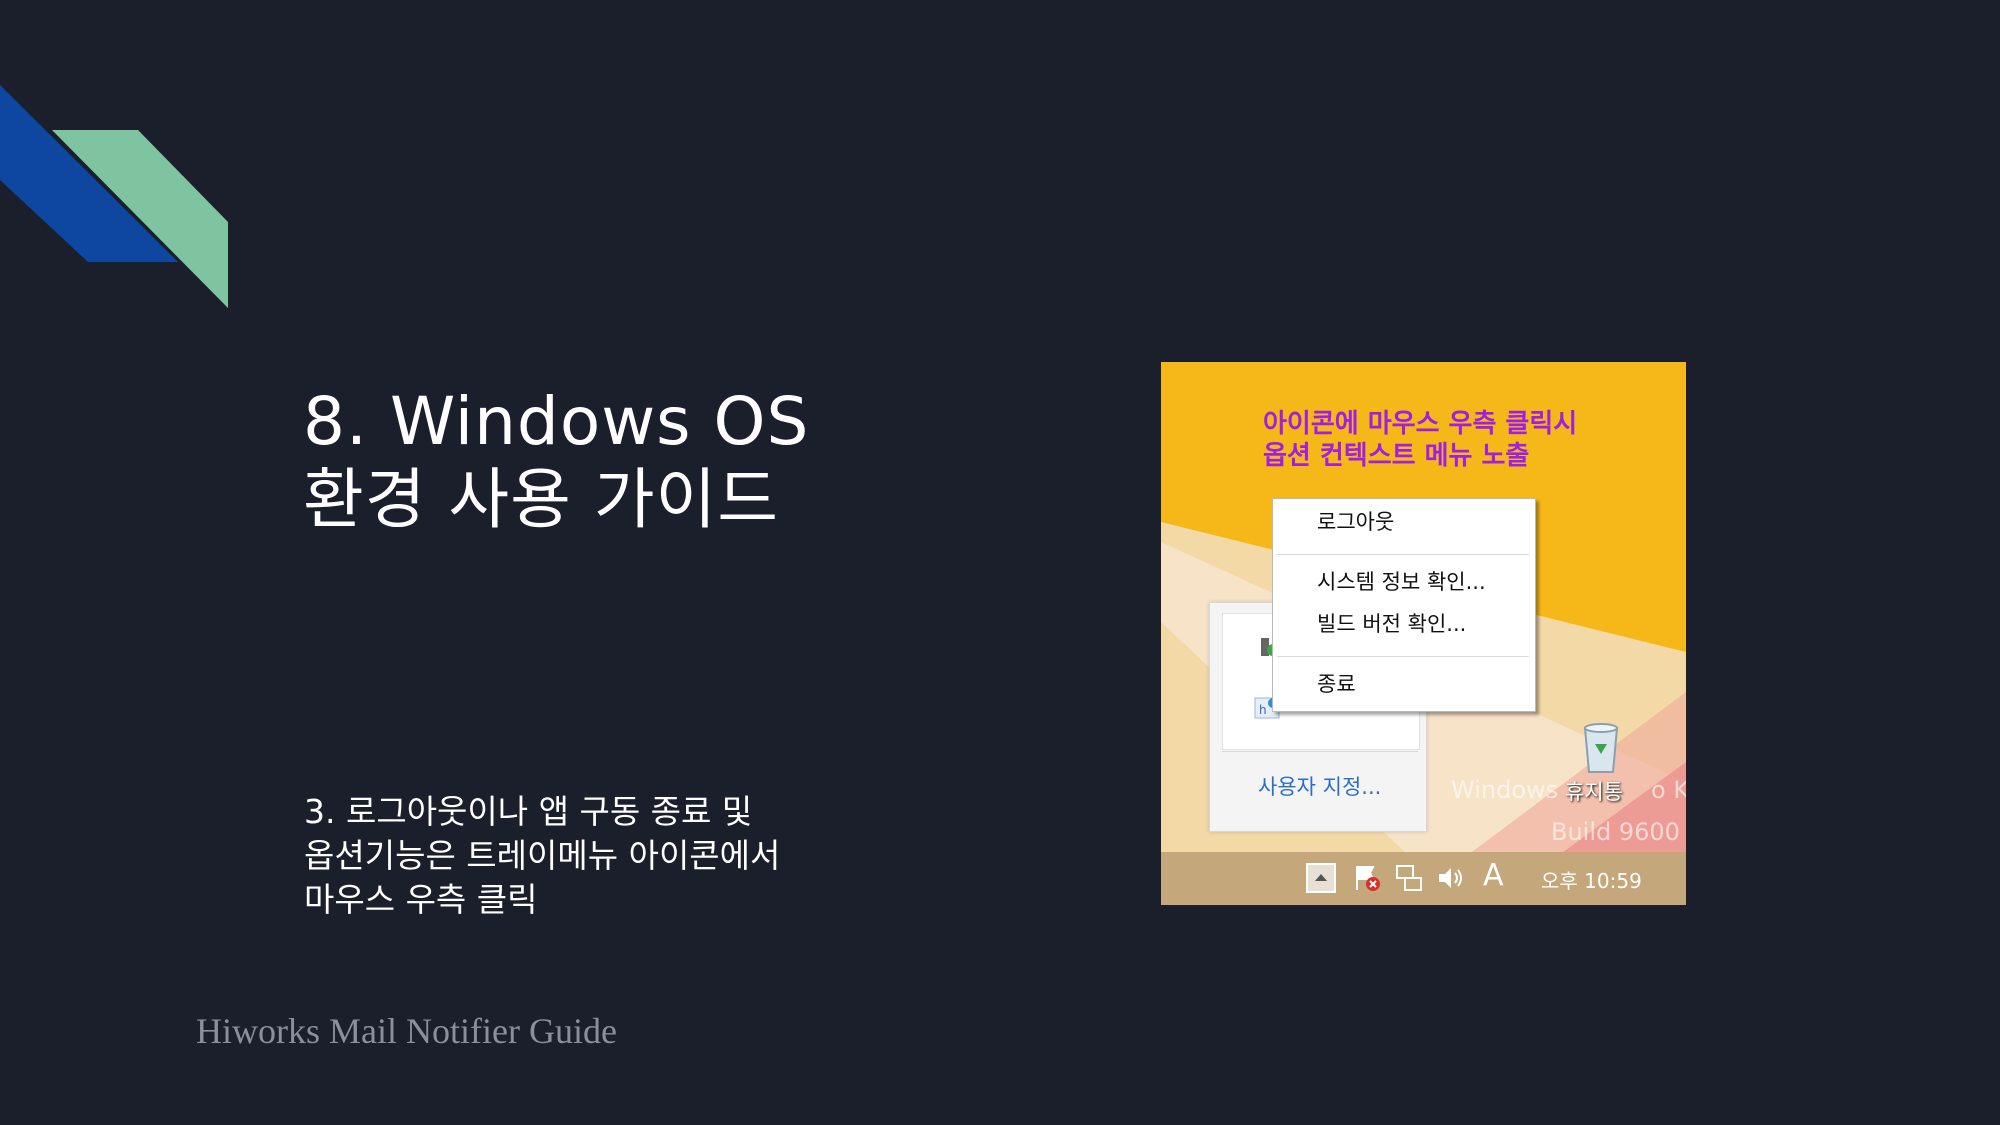  I want to click on recycle-bin-label: 휴지통, so click(1594, 791).